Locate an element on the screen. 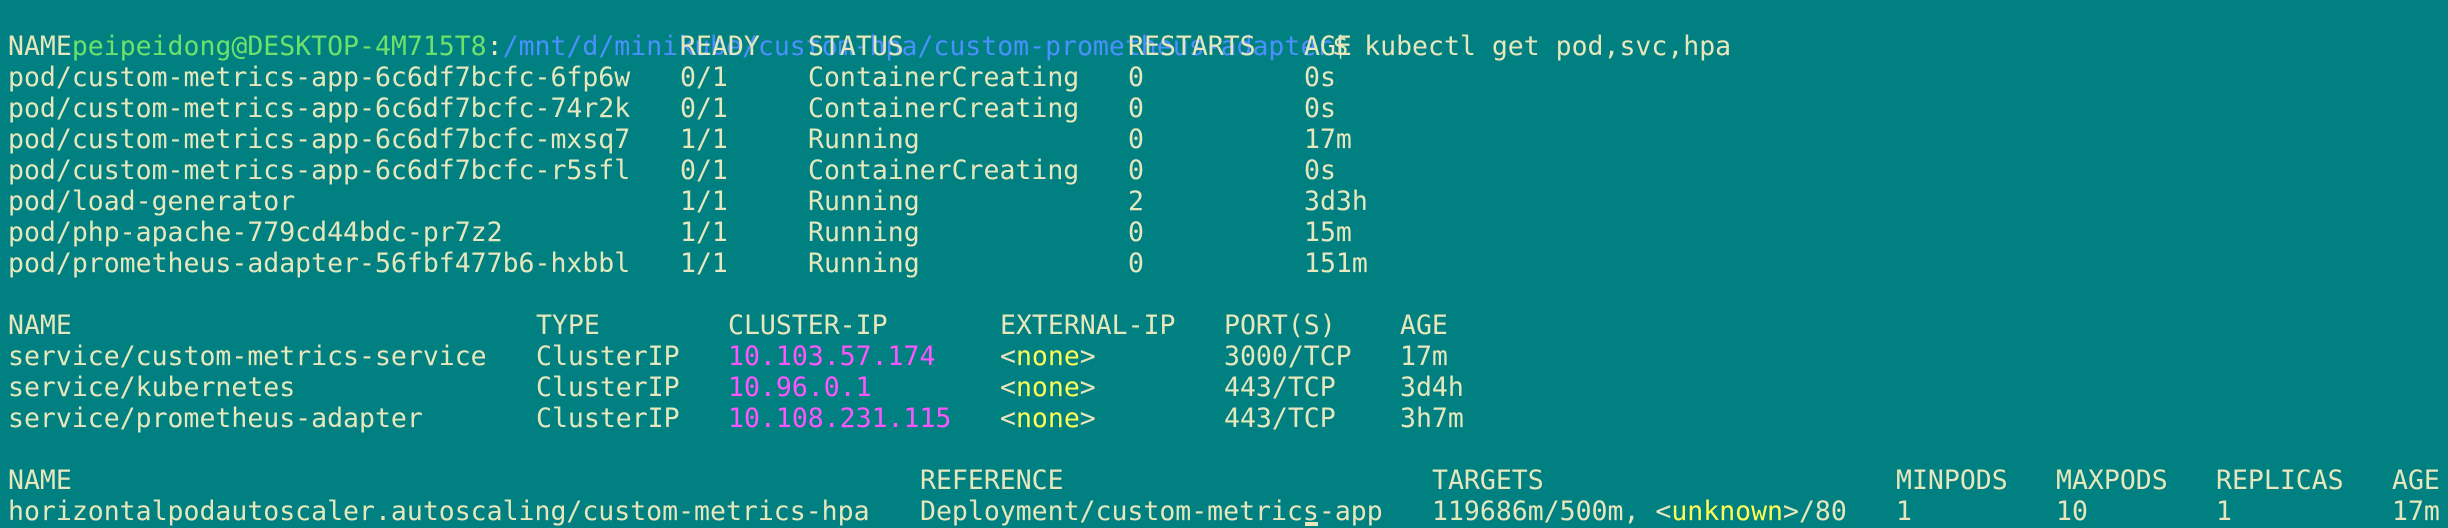 The image size is (2448, 528). pods-header-name: NAME is located at coordinates (40, 46).